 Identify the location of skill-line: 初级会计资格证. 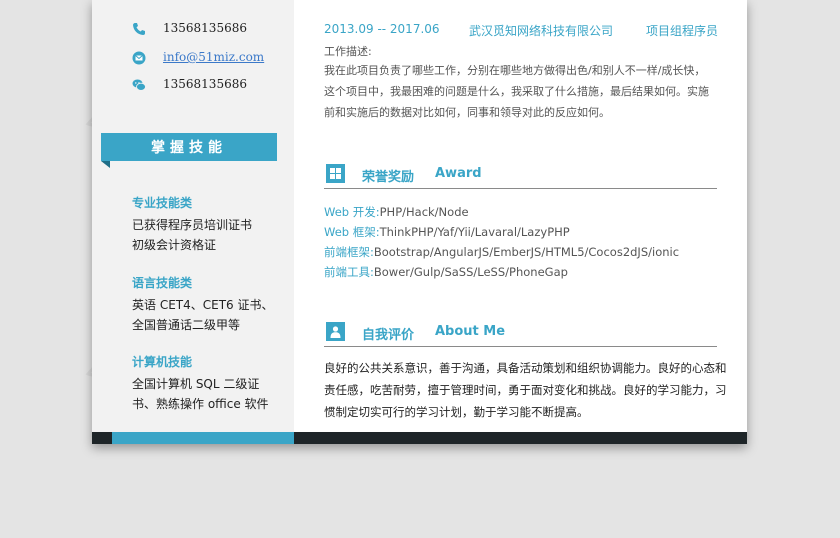
(174, 245).